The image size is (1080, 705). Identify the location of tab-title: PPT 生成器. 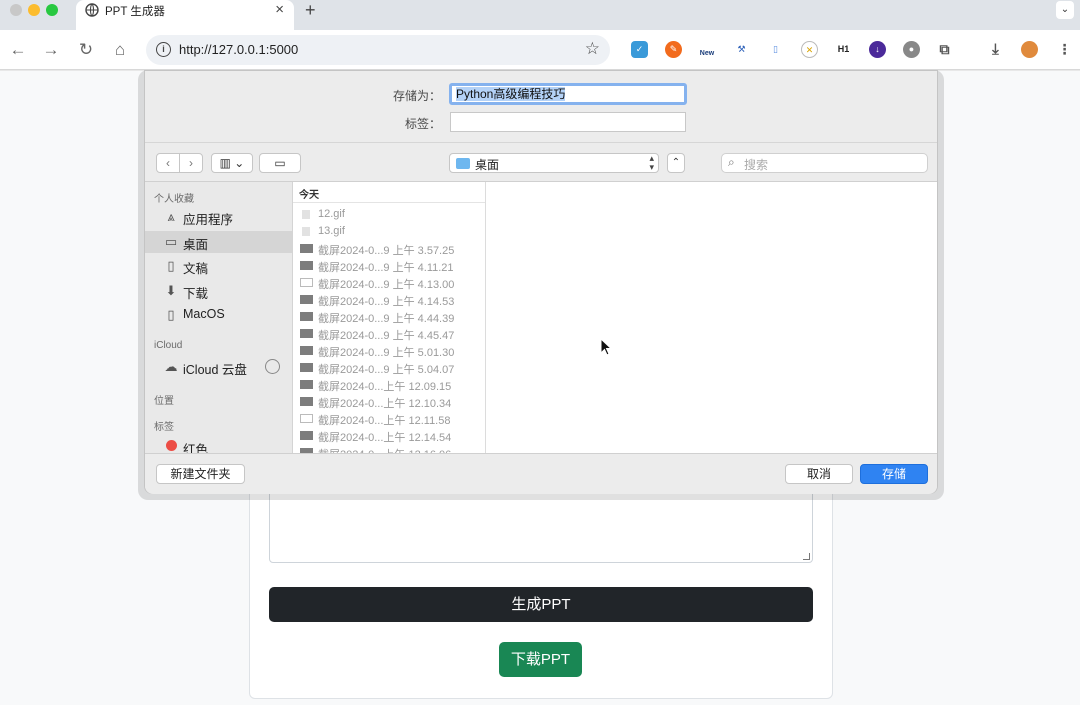
(135, 12).